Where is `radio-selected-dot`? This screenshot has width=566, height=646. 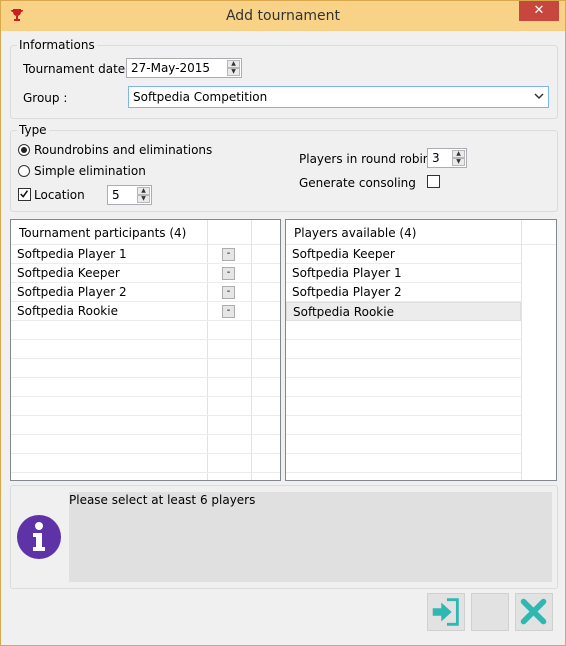 radio-selected-dot is located at coordinates (24, 150).